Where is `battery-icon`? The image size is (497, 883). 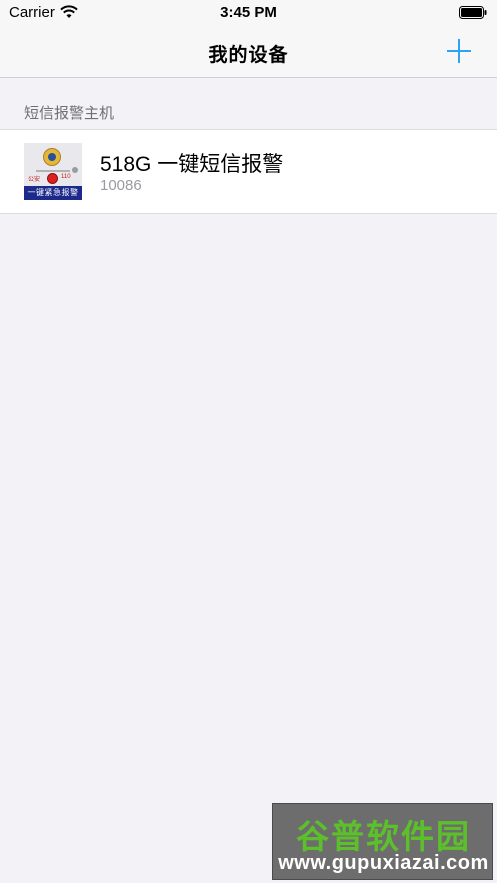 battery-icon is located at coordinates (473, 15).